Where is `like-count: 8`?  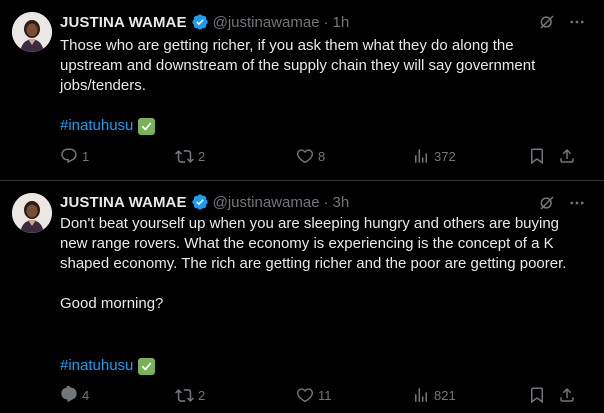 like-count: 8 is located at coordinates (322, 156).